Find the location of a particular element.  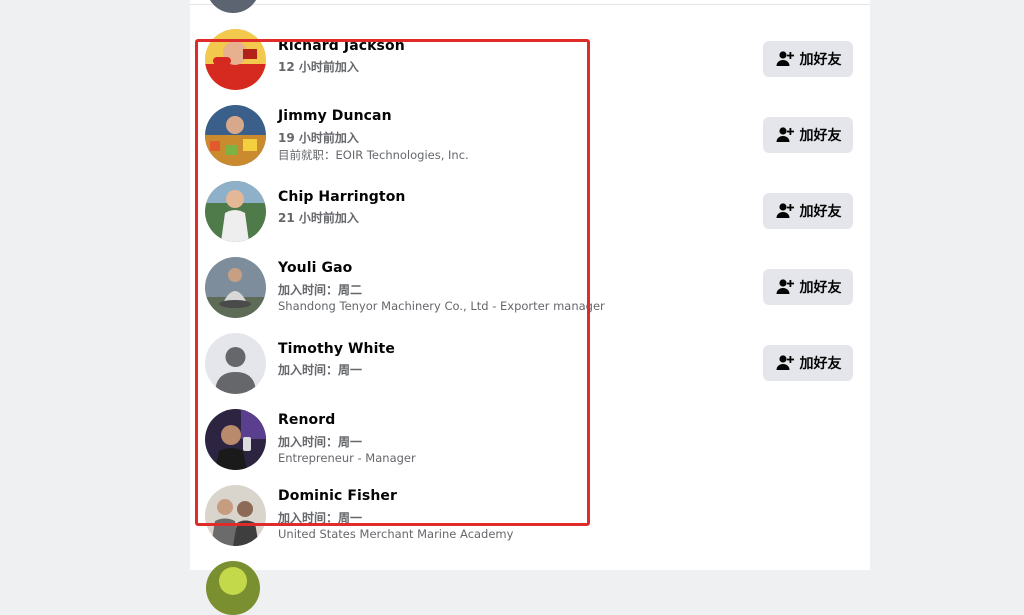

member-row: Richard Jackson 12 小时前加入 加好友 is located at coordinates (535, 60).